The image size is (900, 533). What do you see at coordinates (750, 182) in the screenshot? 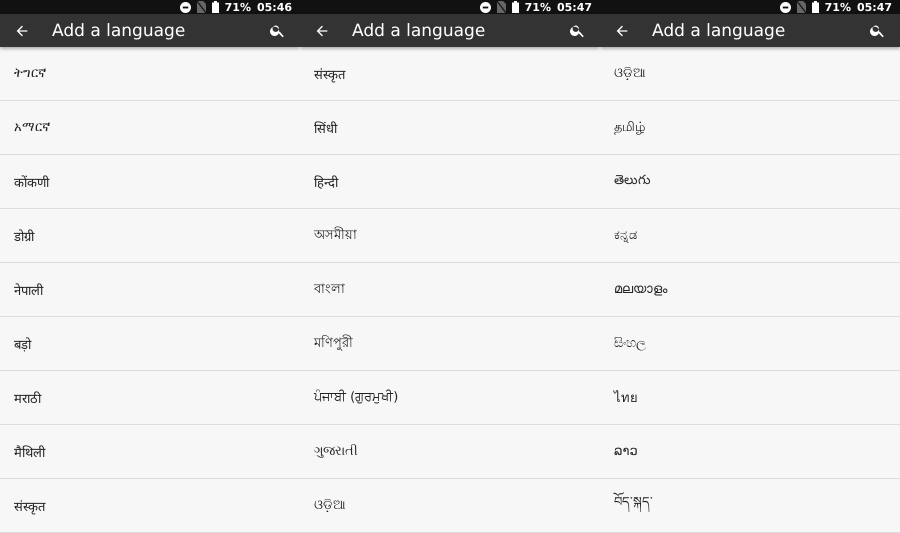
I see `language-item: తెలుగు` at bounding box center [750, 182].